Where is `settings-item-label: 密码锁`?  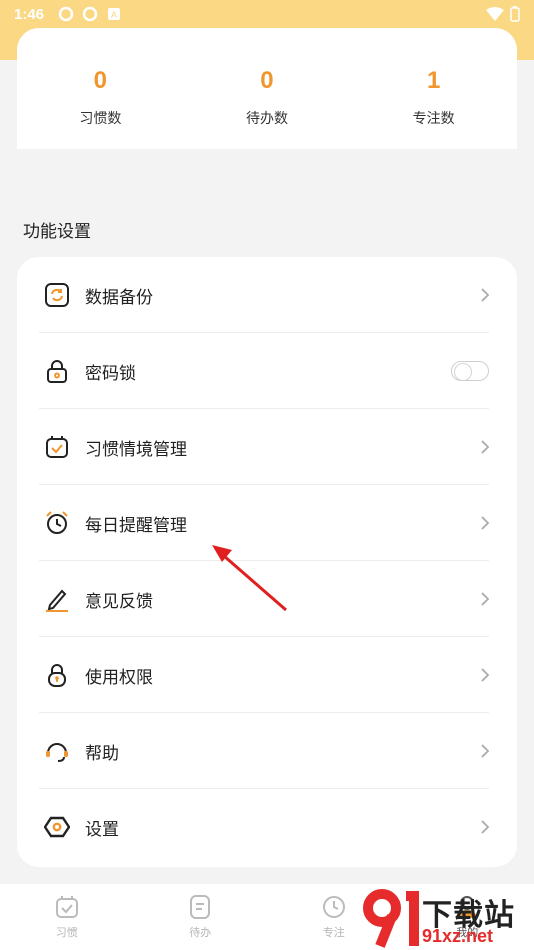
settings-item-label: 密码锁 is located at coordinates (110, 373).